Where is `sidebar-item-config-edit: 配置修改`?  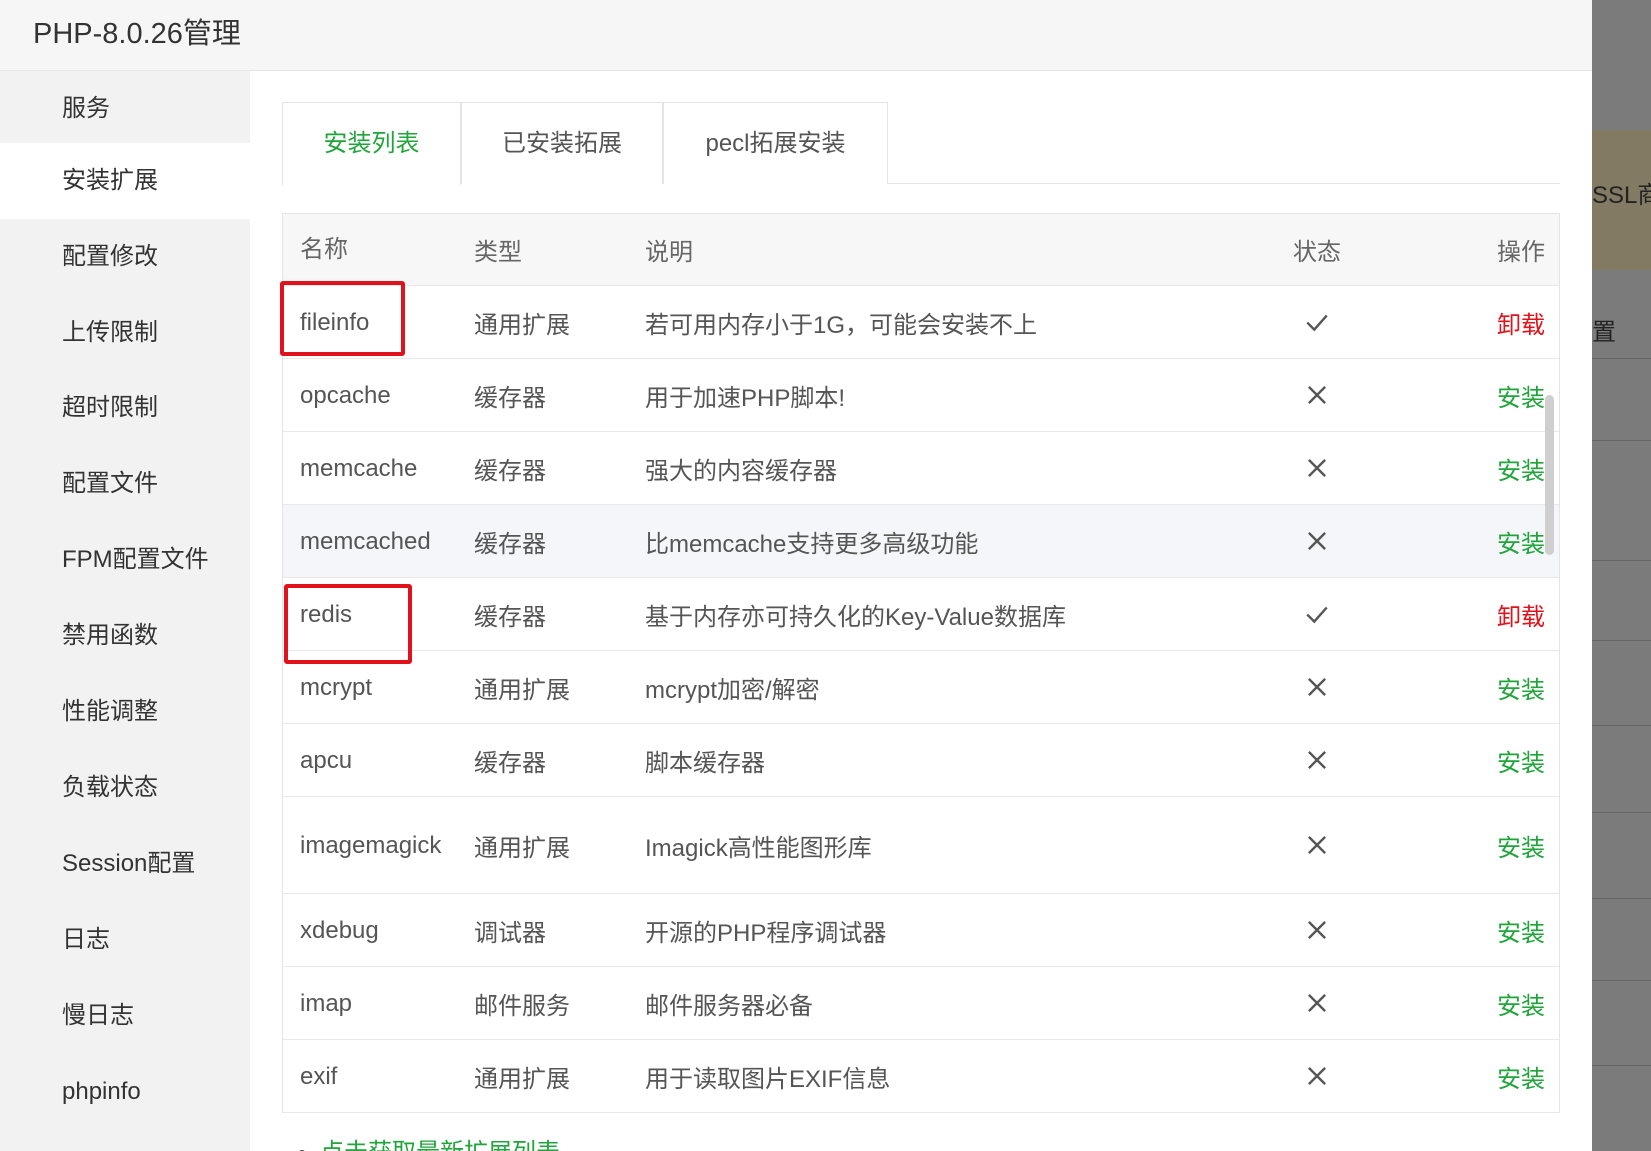
sidebar-item-config-edit: 配置修改 is located at coordinates (125, 257).